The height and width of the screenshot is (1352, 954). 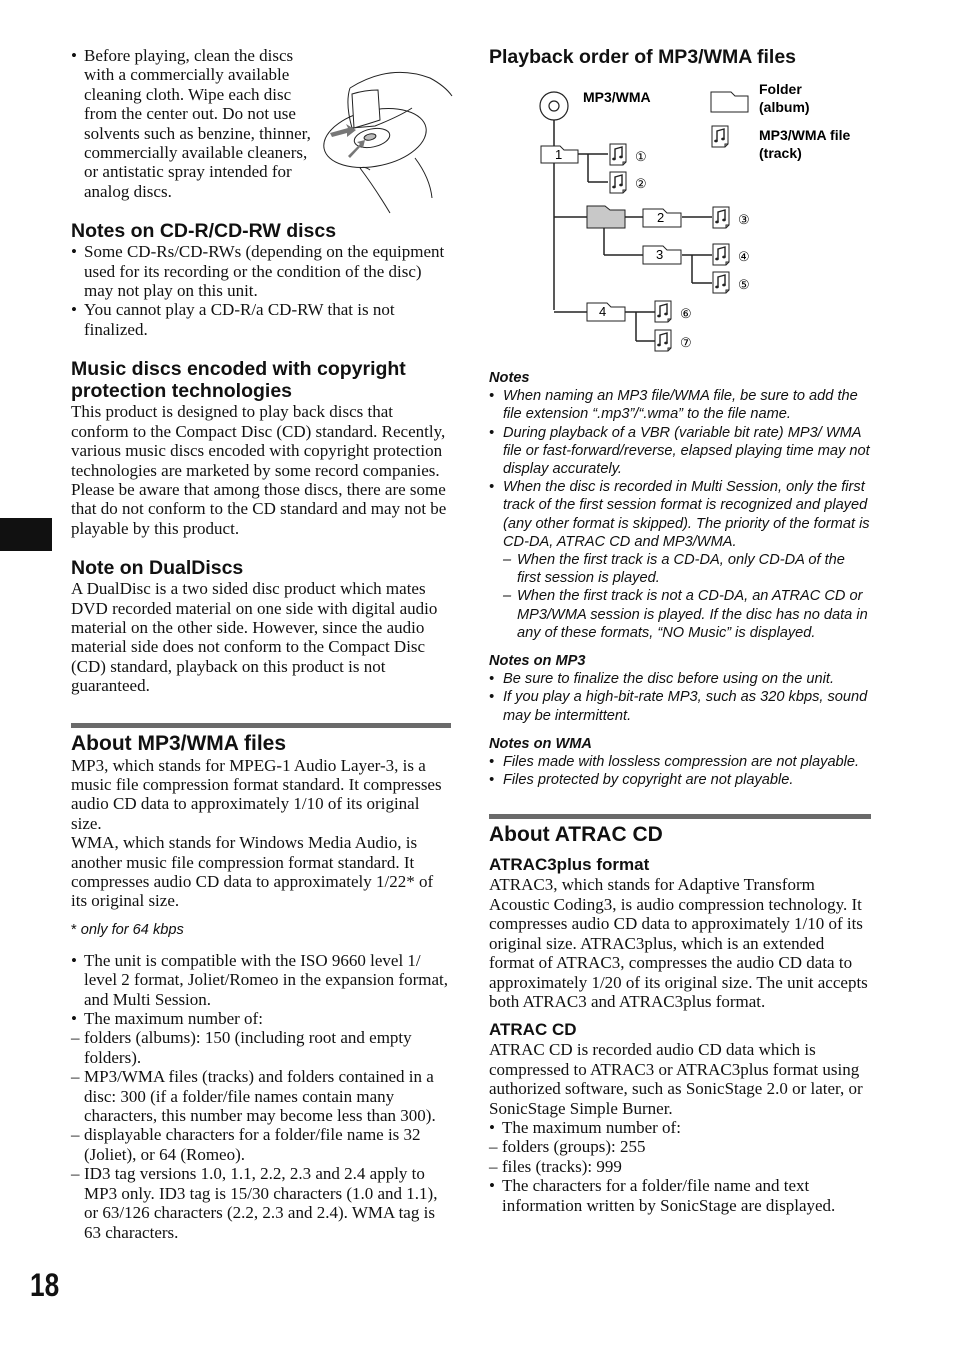 I want to click on footnote-text: only for 64 kbps, so click(x=132, y=929).